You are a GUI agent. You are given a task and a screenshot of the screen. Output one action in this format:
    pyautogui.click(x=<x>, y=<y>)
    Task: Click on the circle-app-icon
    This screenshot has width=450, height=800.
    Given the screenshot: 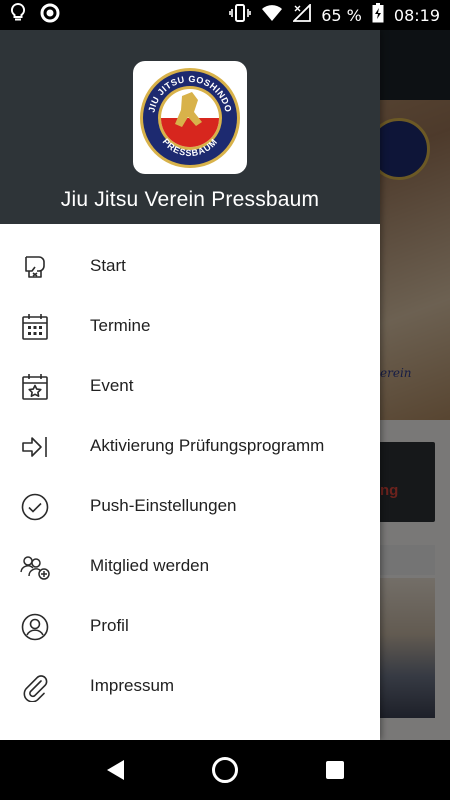 What is the action you would take?
    pyautogui.click(x=50, y=15)
    